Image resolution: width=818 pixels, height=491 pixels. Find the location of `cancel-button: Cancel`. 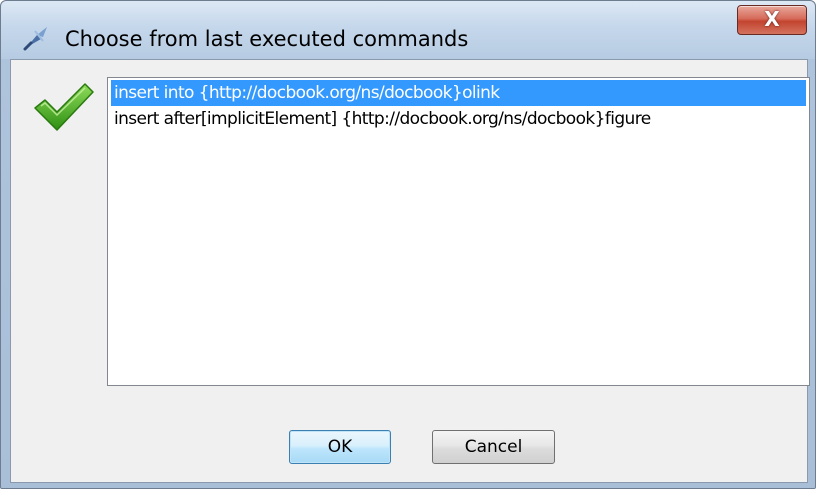

cancel-button: Cancel is located at coordinates (493, 447).